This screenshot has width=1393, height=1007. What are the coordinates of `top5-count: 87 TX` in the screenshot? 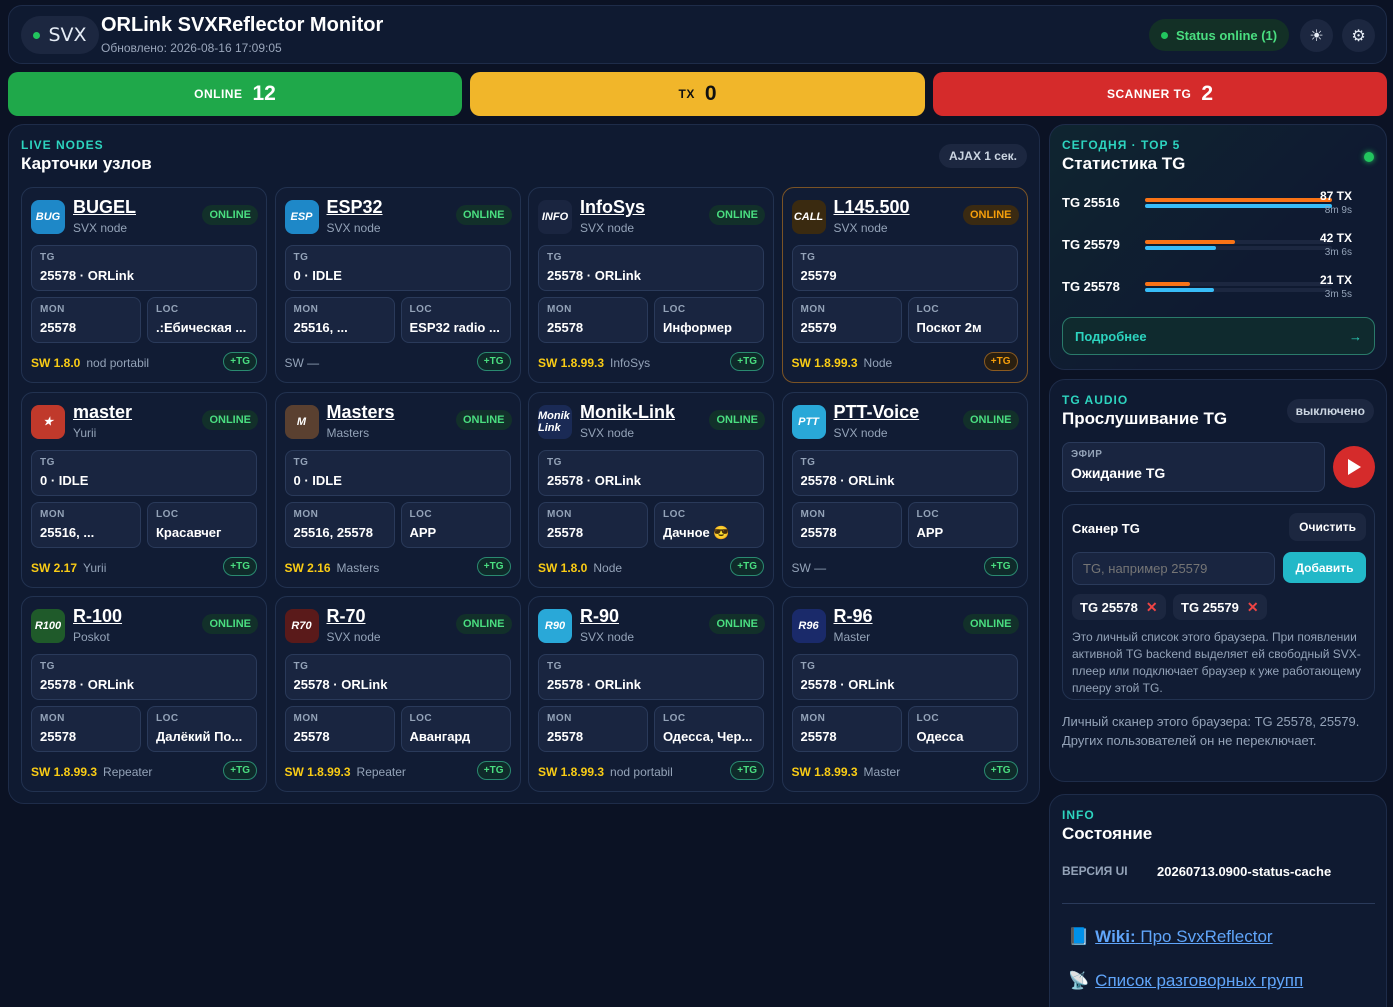 It's located at (1335, 196).